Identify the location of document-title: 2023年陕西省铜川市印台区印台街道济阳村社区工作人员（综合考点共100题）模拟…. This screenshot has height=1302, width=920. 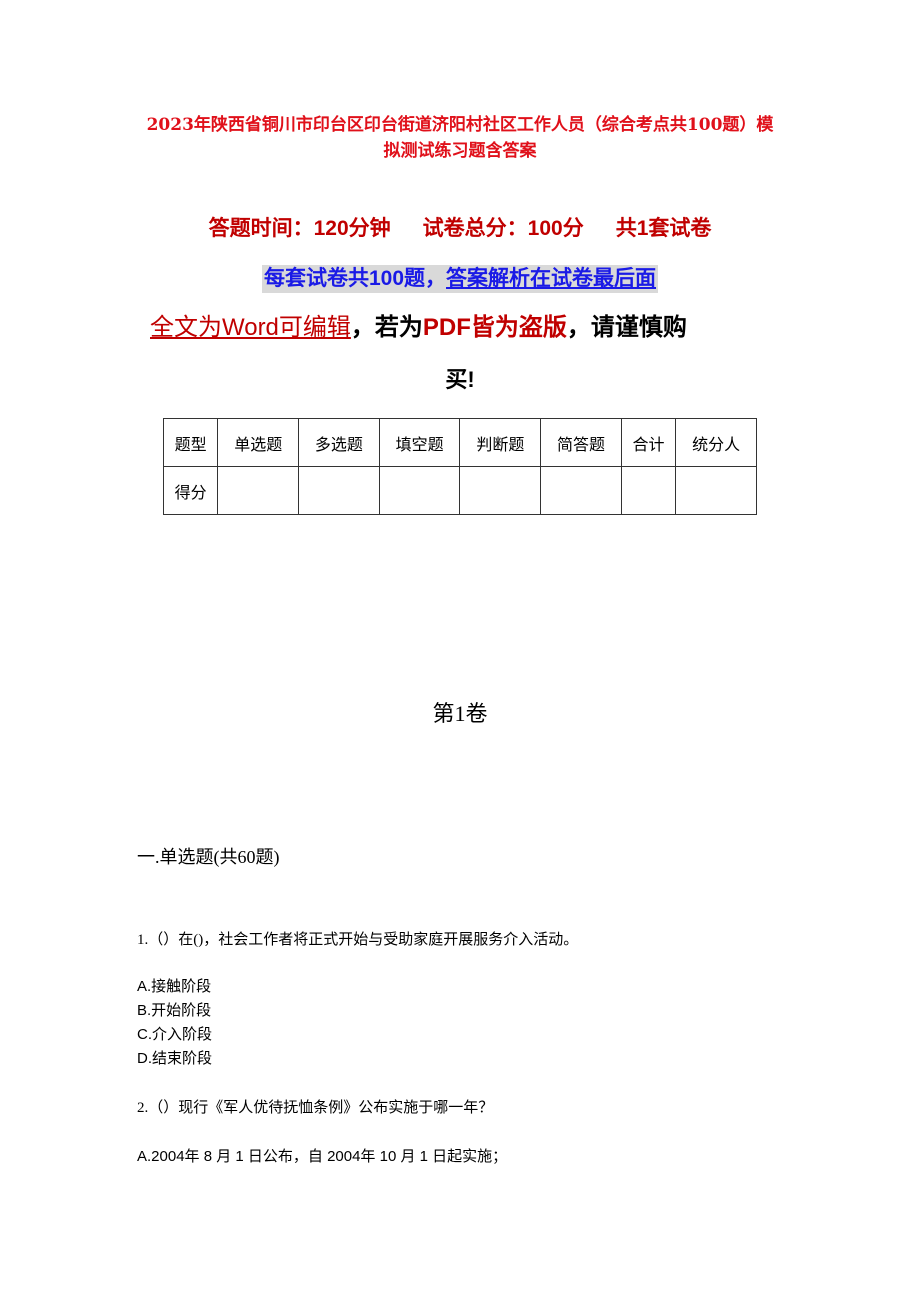
(460, 138).